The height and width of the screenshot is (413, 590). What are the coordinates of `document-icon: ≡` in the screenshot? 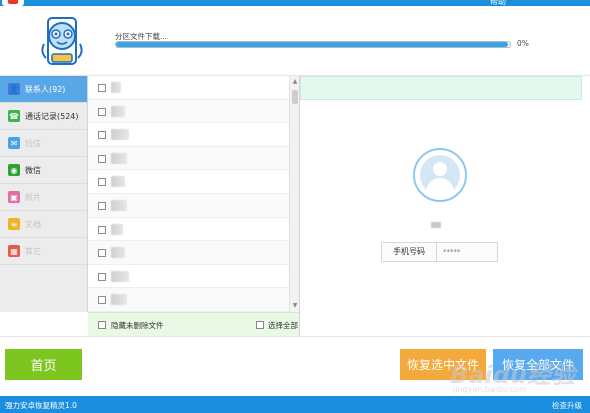 It's located at (14, 224).